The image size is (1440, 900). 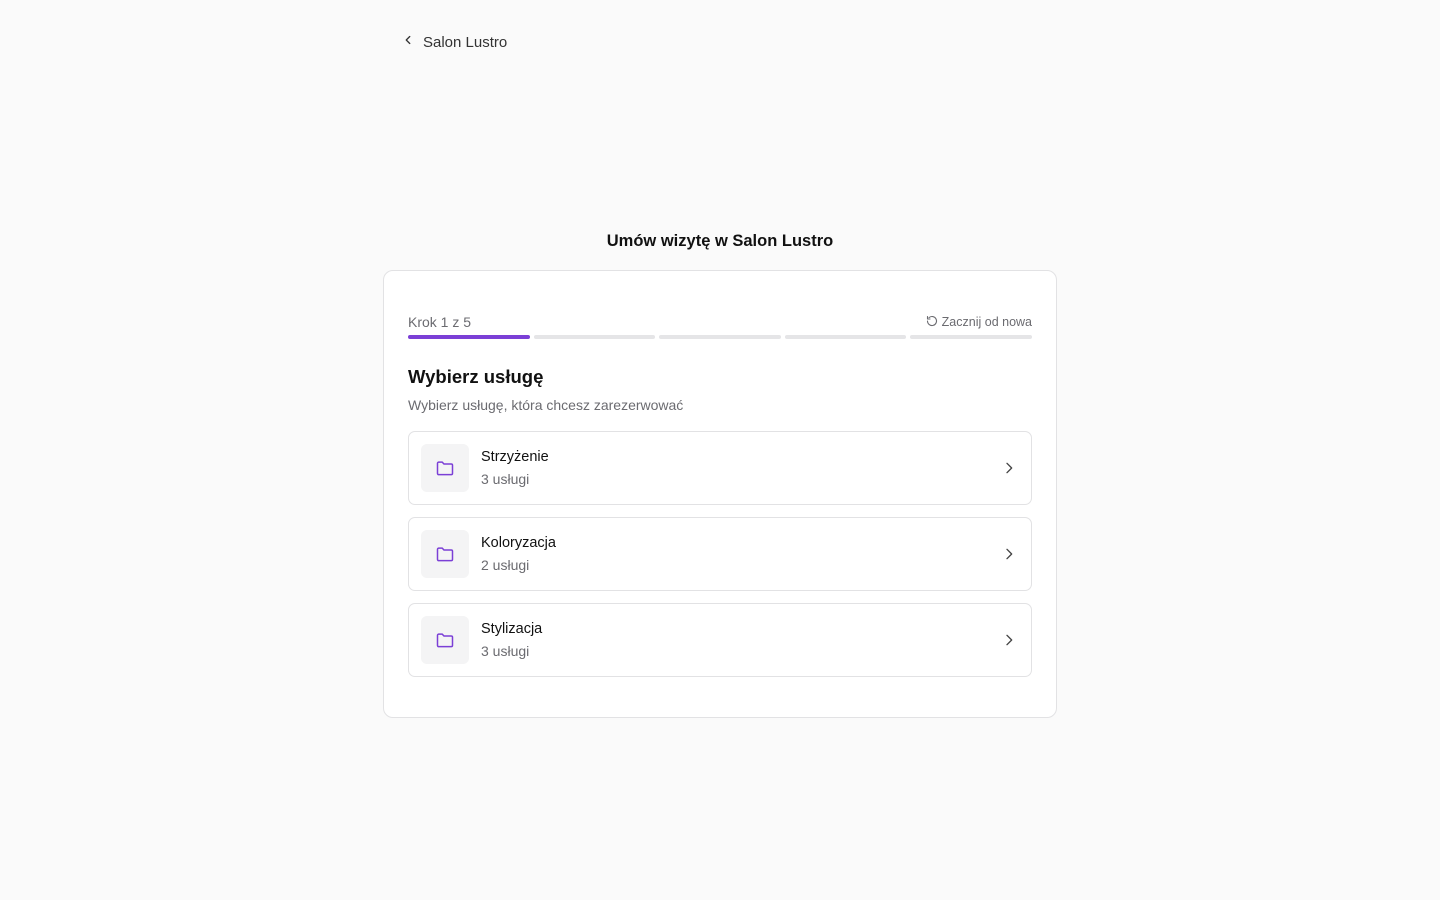 I want to click on progress-bar, so click(x=720, y=337).